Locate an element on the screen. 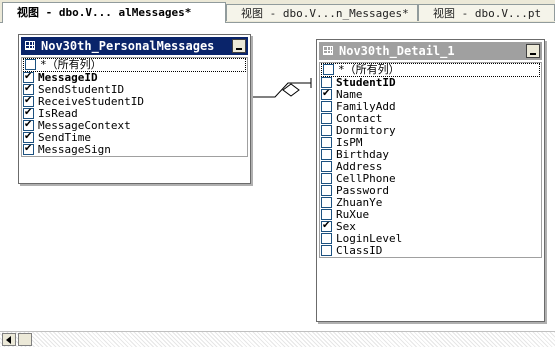 This screenshot has height=347, width=555. column-row: CellPhone is located at coordinates (430, 179).